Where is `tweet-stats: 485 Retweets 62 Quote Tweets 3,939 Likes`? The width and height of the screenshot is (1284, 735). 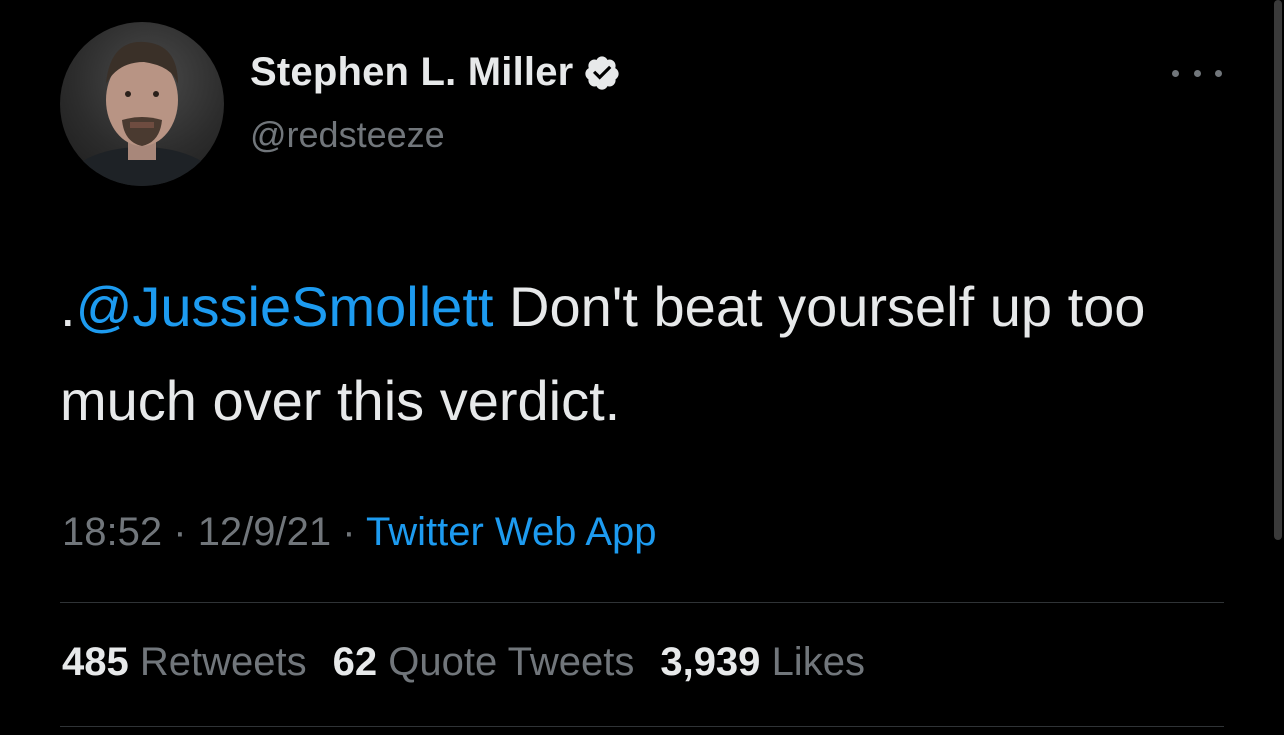
tweet-stats: 485 Retweets 62 Quote Tweets 3,939 Likes is located at coordinates (463, 662).